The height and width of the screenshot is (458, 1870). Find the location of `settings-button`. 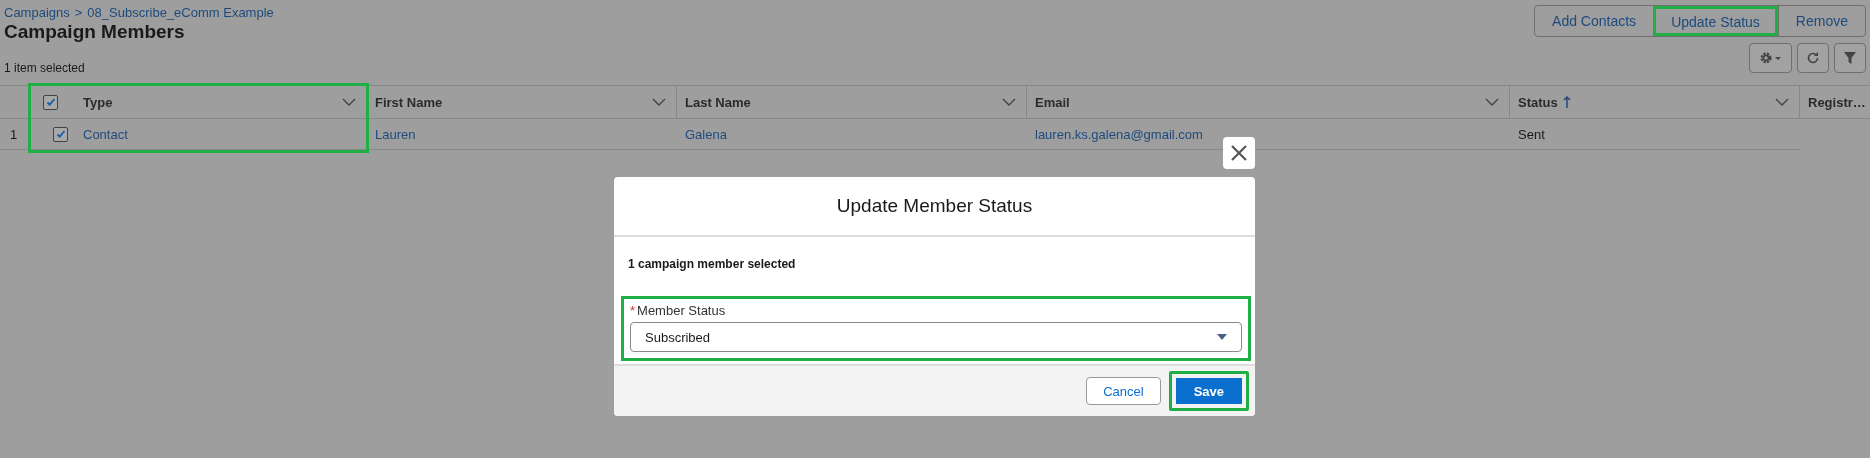

settings-button is located at coordinates (1770, 58).